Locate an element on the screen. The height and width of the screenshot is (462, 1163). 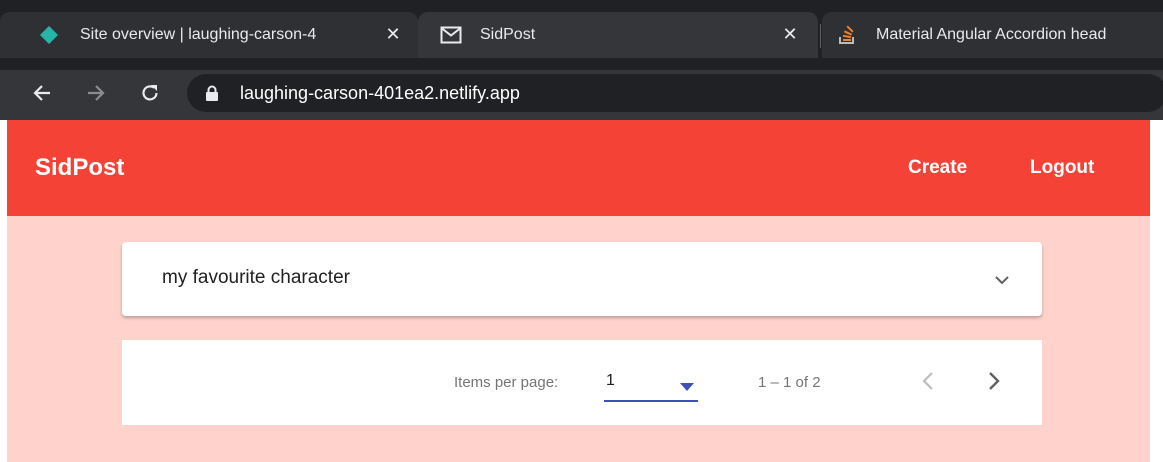
tab-title: Material Angular Accordion head is located at coordinates (991, 34).